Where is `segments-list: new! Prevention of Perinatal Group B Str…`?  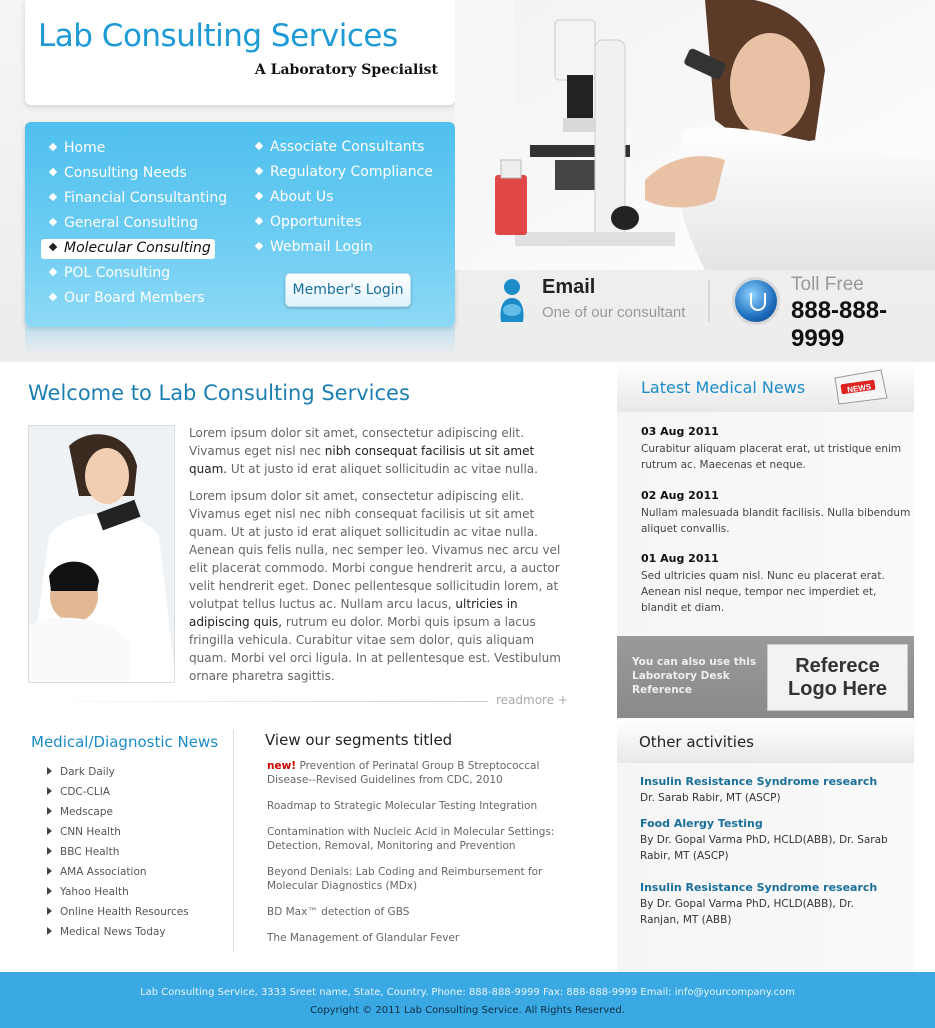 segments-list: new! Prevention of Perinatal Group B Str… is located at coordinates (427, 858).